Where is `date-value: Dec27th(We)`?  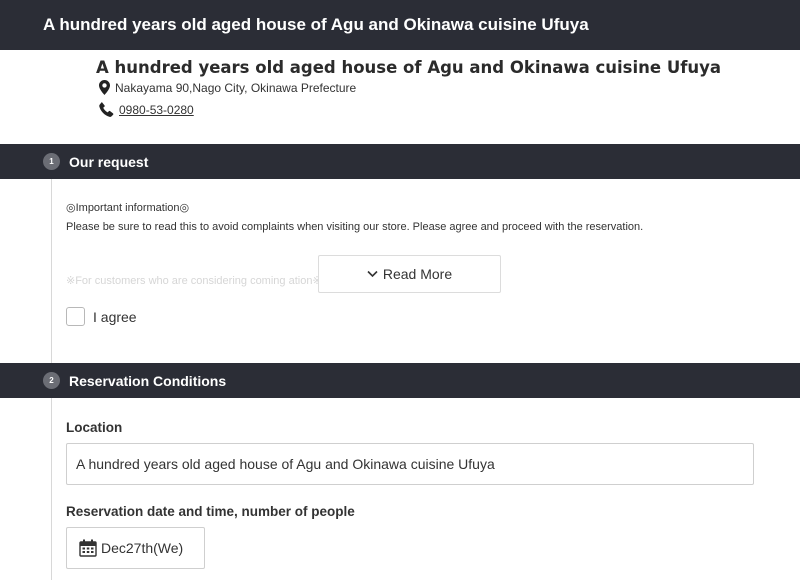 date-value: Dec27th(We) is located at coordinates (142, 548).